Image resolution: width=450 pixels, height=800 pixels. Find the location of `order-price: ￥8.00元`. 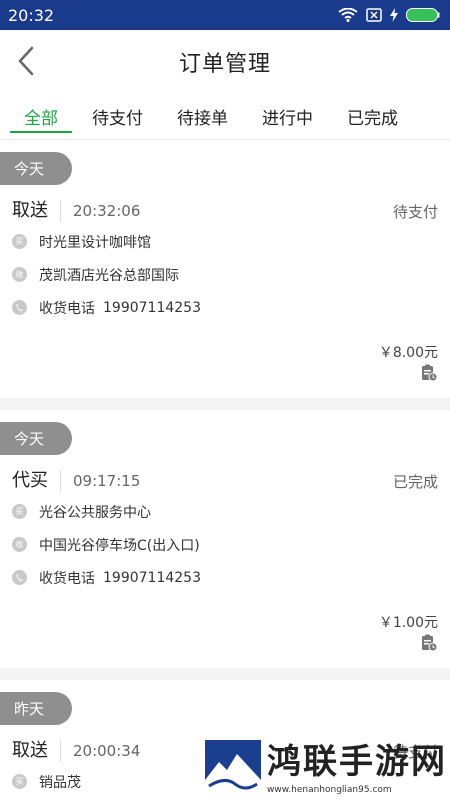

order-price: ￥8.00元 is located at coordinates (408, 353).